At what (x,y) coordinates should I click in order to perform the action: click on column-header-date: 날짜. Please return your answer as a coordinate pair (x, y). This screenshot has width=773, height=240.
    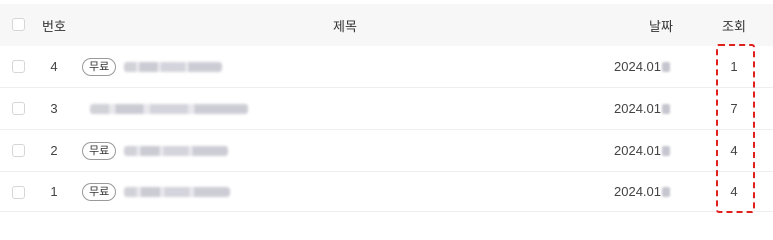
    Looking at the image, I should click on (661, 25).